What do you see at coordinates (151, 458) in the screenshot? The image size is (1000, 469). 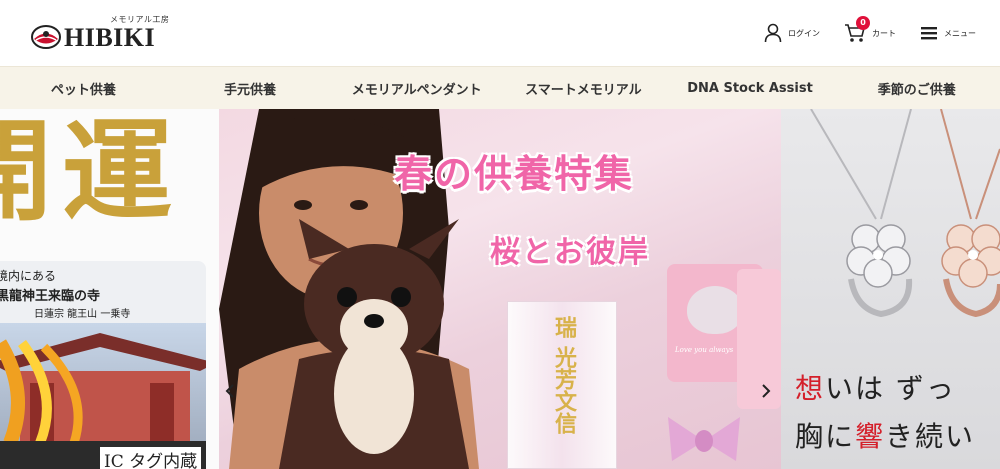 I see `ic-tag-label: IC タグ内蔵` at bounding box center [151, 458].